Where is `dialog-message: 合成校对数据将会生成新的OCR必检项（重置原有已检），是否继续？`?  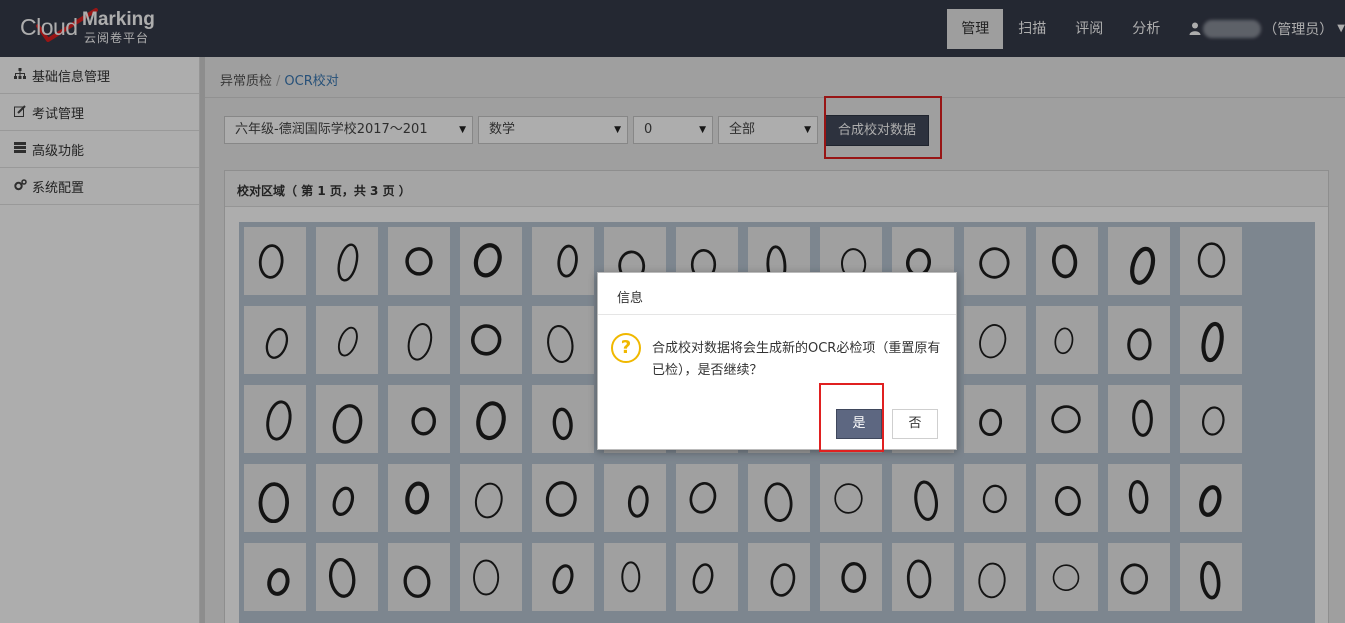 dialog-message: 合成校对数据将会生成新的OCR必检项（重置原有已检），是否继续？ is located at coordinates (796, 359).